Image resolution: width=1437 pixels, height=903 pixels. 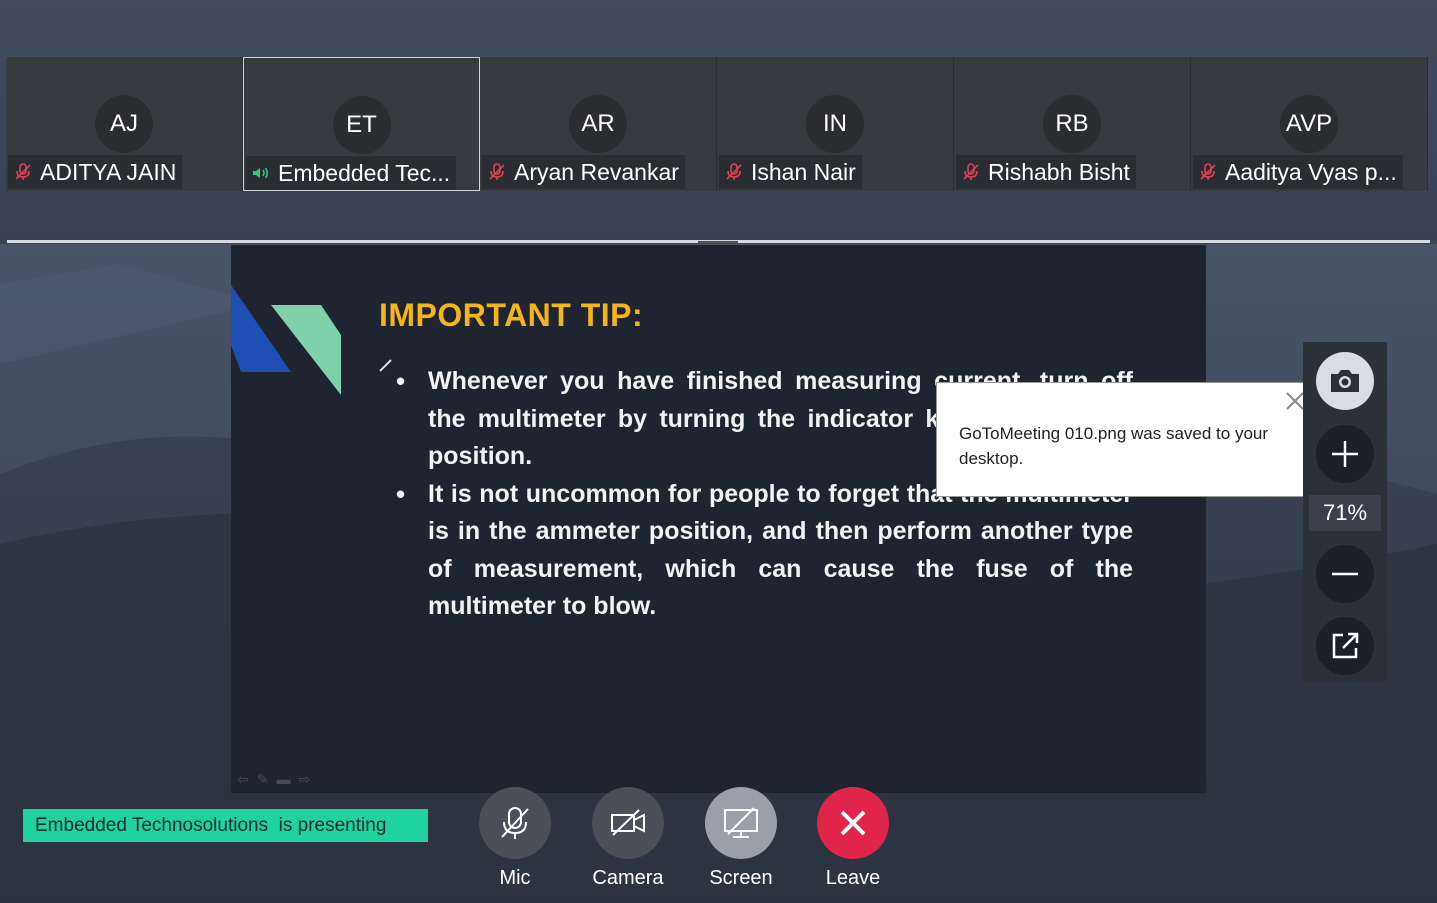 I want to click on participant-name-tag: Ishan Nair, so click(x=790, y=172).